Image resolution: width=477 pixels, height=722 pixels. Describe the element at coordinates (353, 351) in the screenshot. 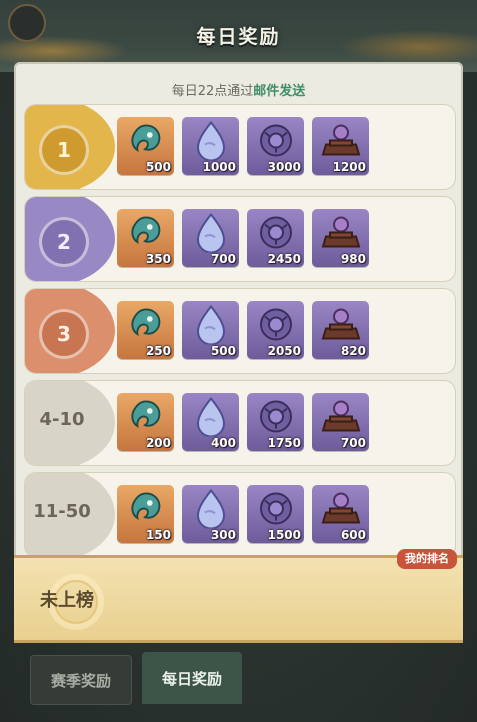

I see `item-quantity: 820` at that location.